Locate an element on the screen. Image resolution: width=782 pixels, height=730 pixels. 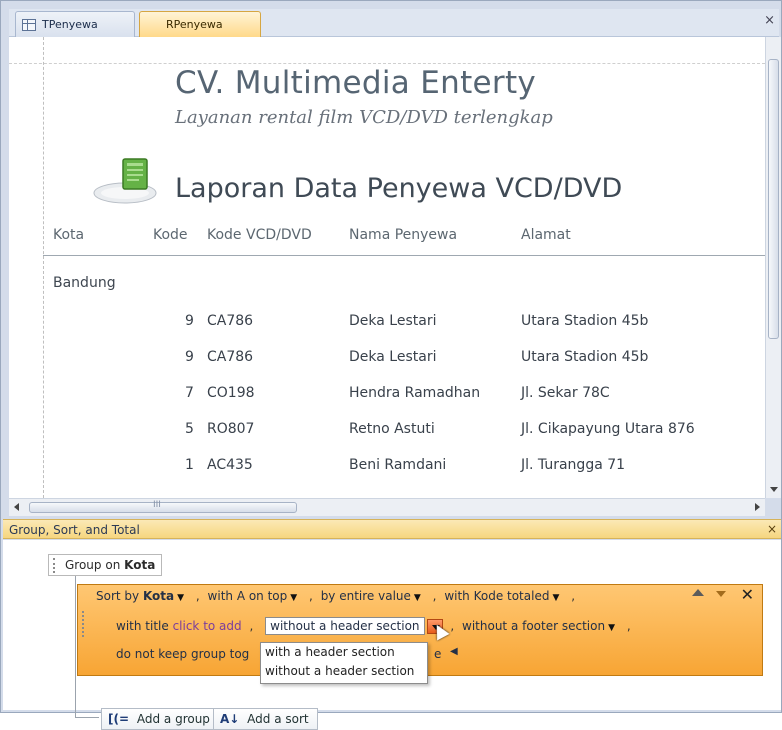
column-header-kota: Kota is located at coordinates (69, 235).